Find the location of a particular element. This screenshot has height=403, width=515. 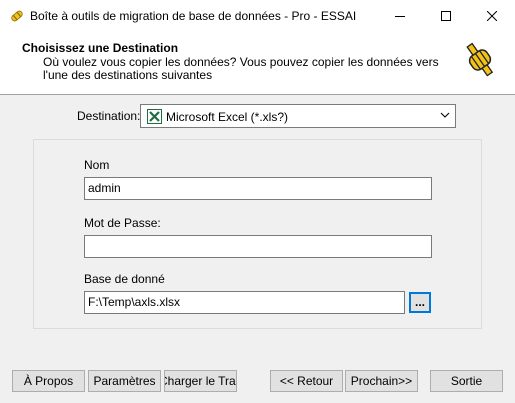

load-job-button: Charger le Travail is located at coordinates (200, 381).